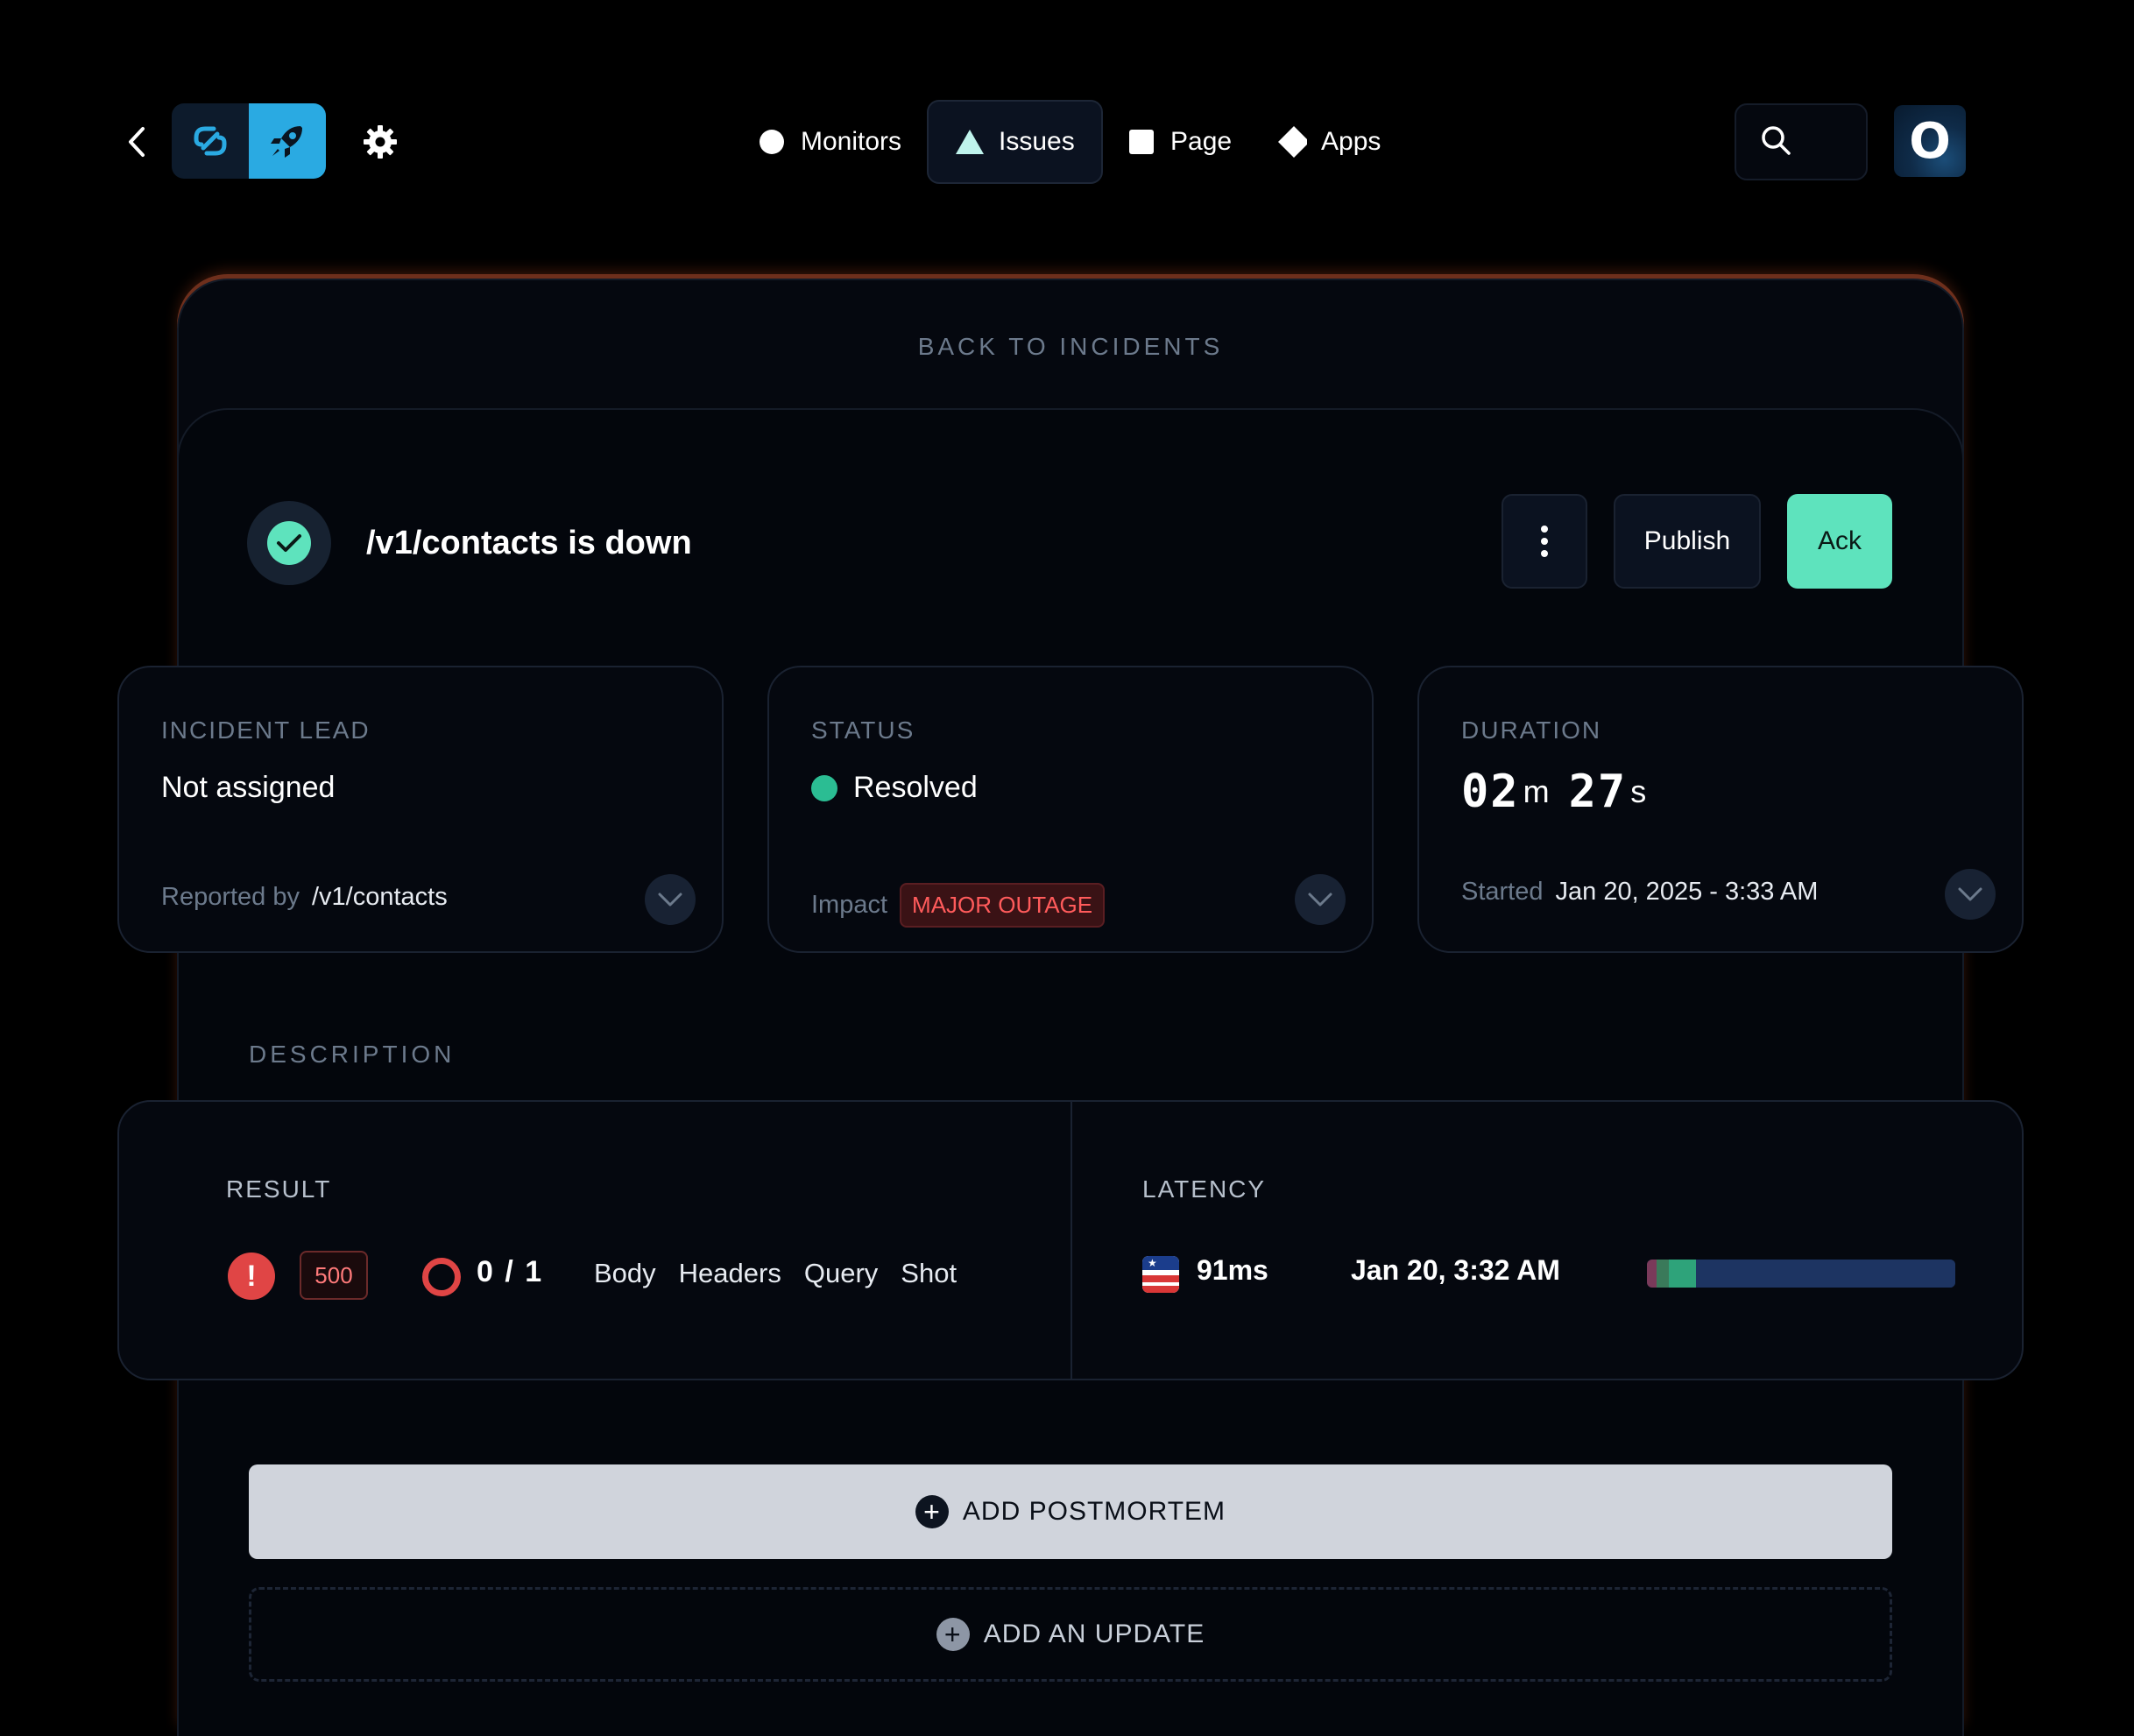 This screenshot has width=2134, height=1736. I want to click on nav-page: Page, so click(1179, 142).